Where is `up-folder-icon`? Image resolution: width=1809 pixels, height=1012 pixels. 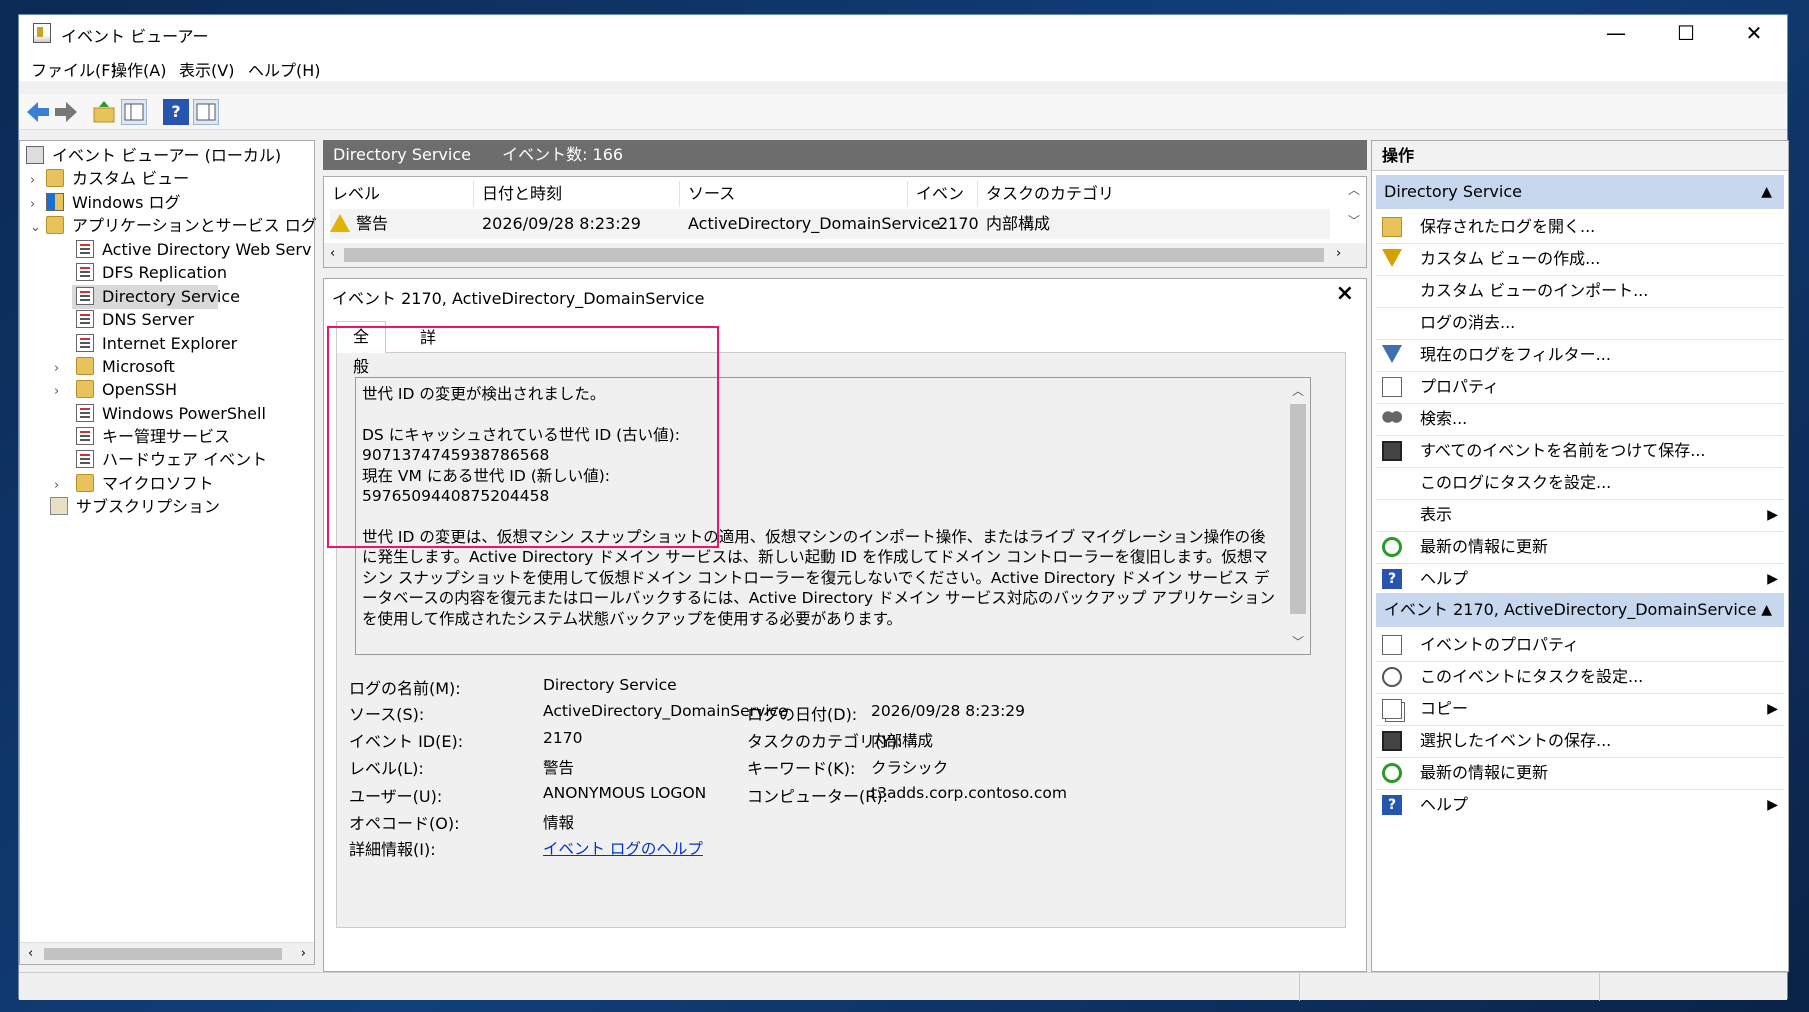
up-folder-icon is located at coordinates (104, 112).